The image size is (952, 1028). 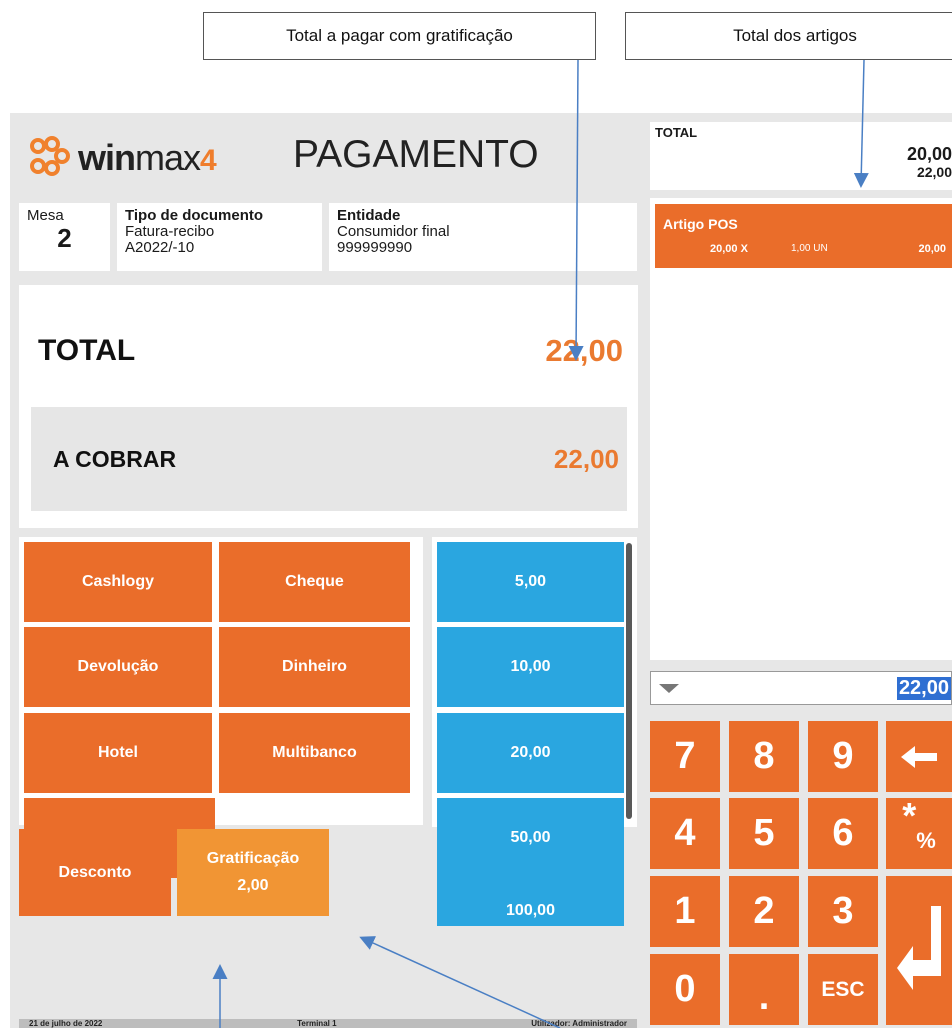 What do you see at coordinates (576, 210) in the screenshot?
I see `arrow-to-total` at bounding box center [576, 210].